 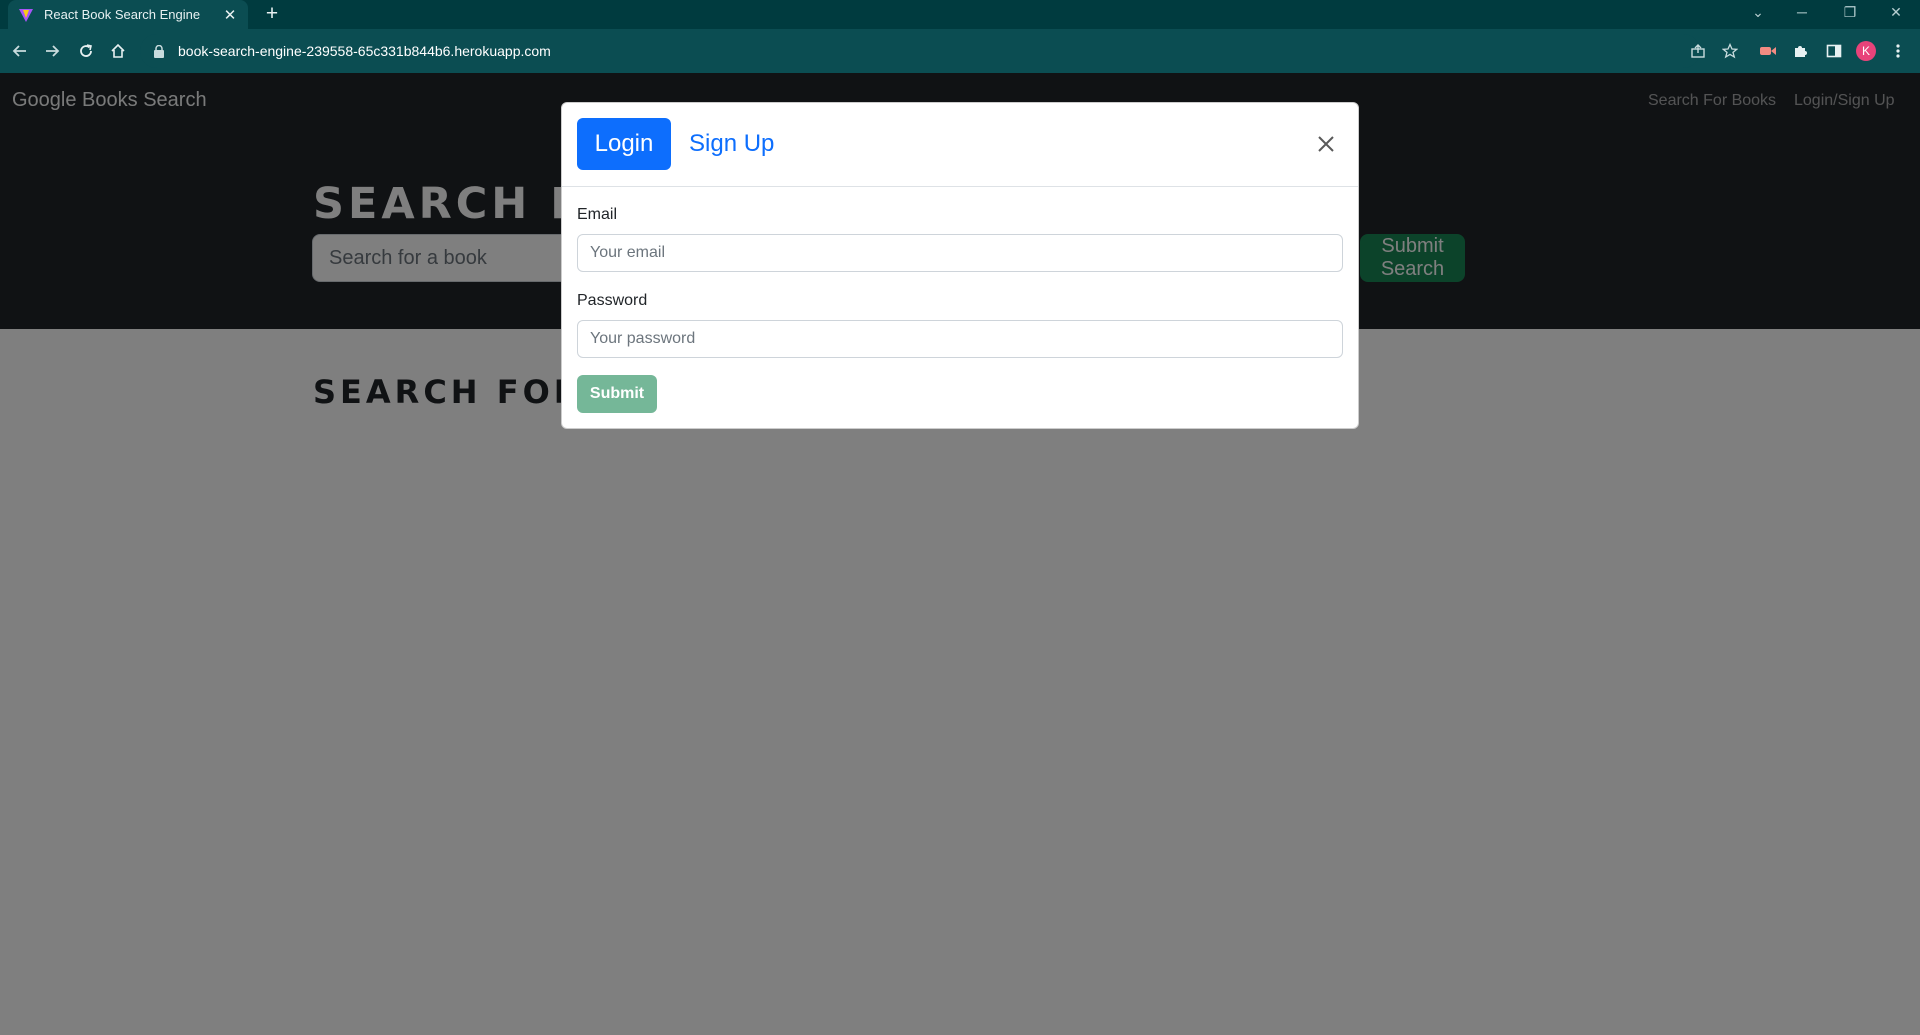 What do you see at coordinates (624, 144) in the screenshot?
I see `tab-login: Login` at bounding box center [624, 144].